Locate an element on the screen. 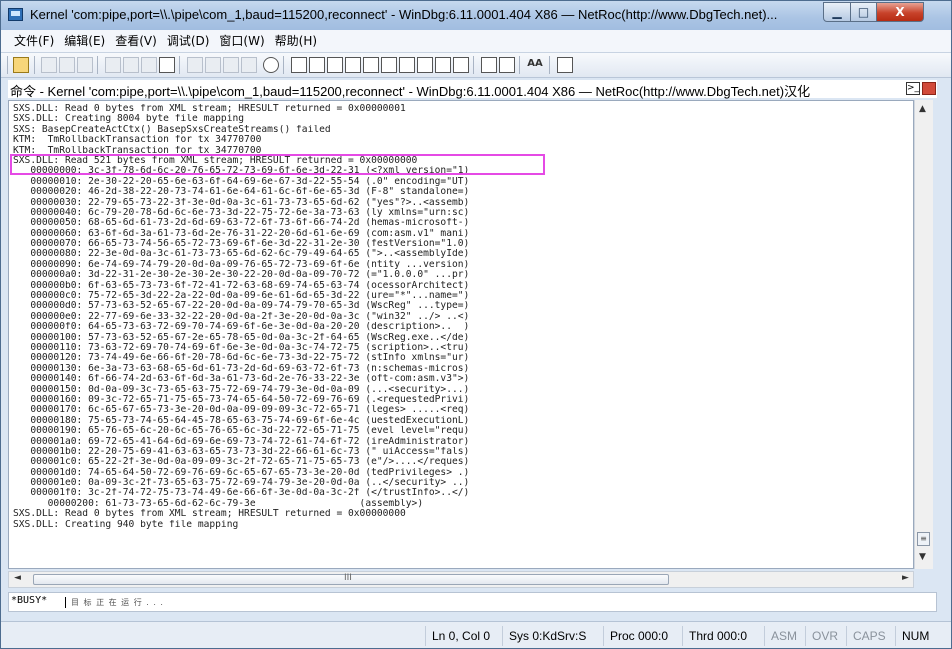  status-position: Ln 0, Col 0 is located at coordinates (463, 636).